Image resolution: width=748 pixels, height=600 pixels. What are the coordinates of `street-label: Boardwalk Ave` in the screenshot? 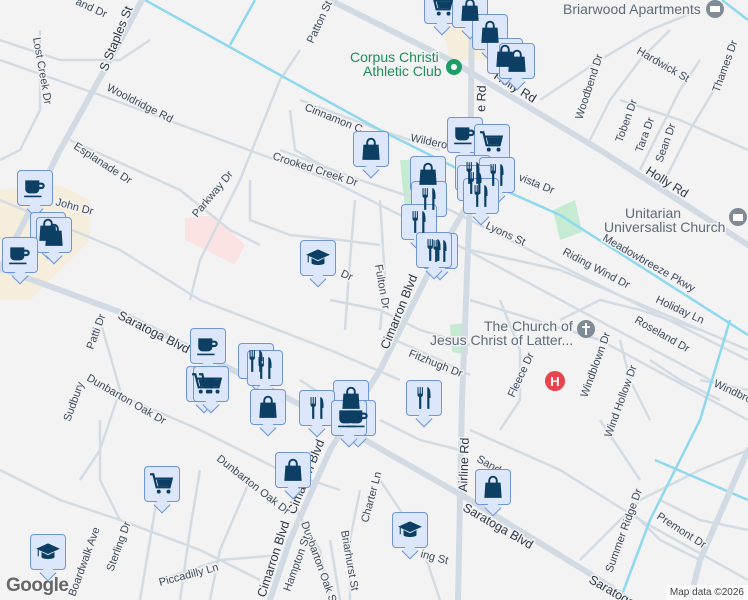 It's located at (85, 562).